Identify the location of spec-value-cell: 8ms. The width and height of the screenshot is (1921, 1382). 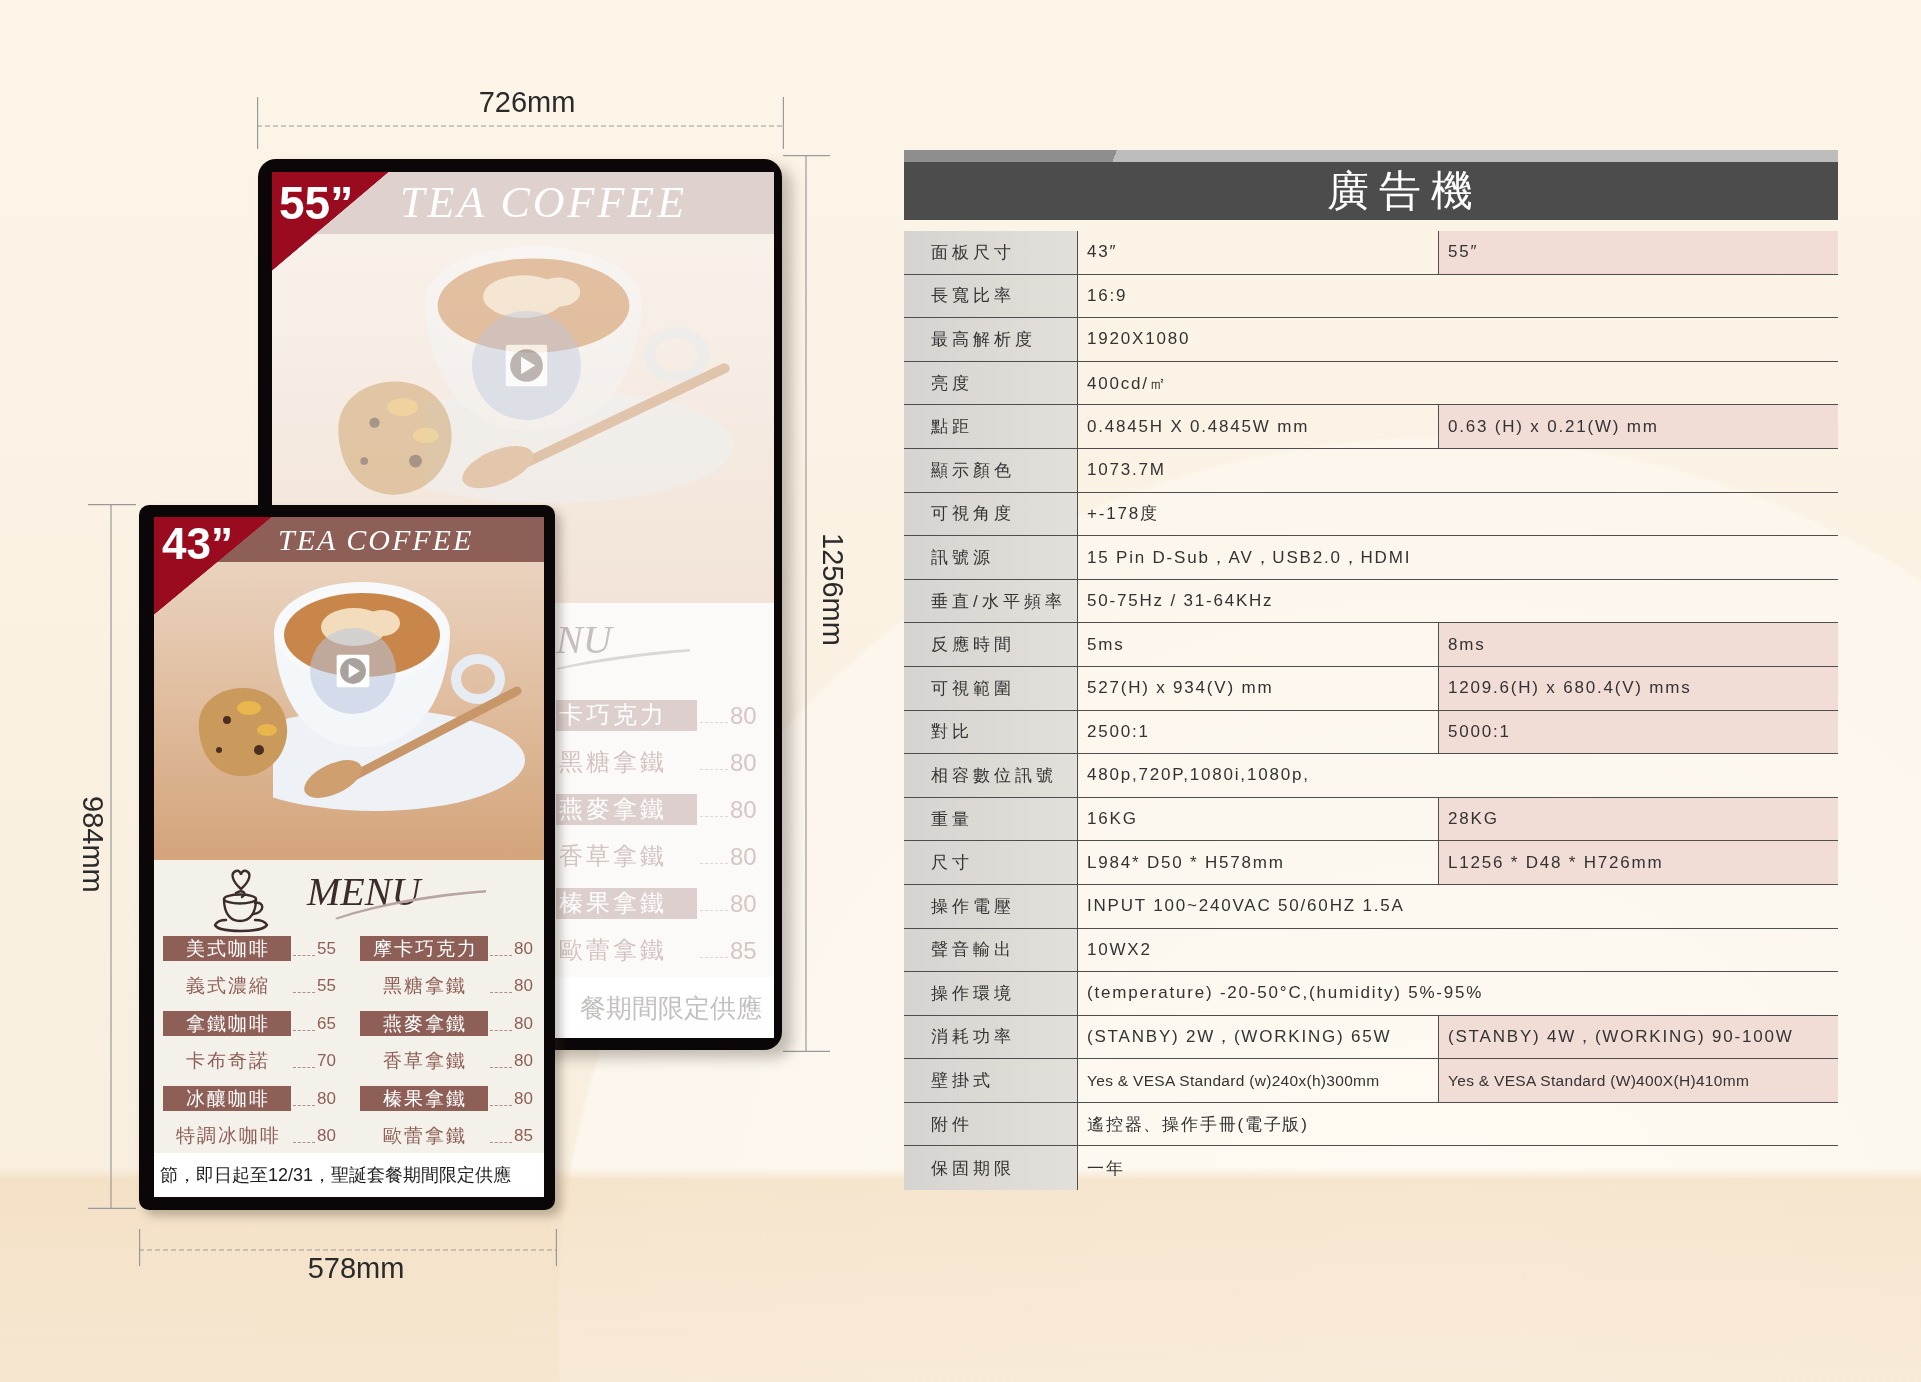
(1638, 644).